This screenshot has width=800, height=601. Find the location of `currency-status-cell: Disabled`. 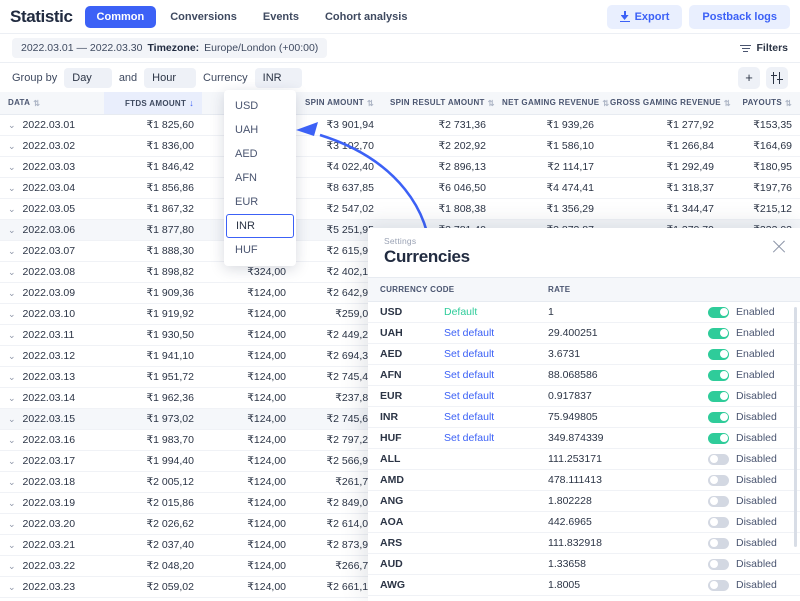

currency-status-cell: Disabled is located at coordinates (748, 598).